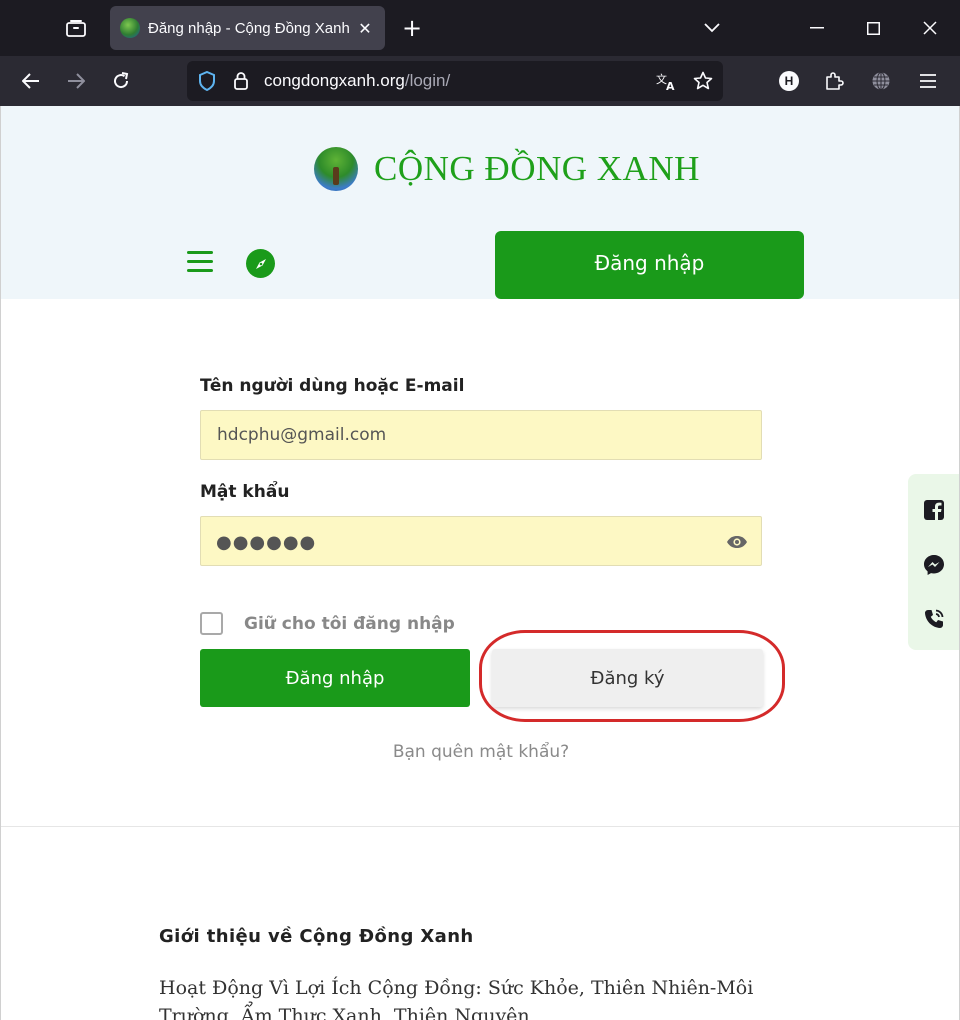 The height and width of the screenshot is (1020, 960). I want to click on lock-icon, so click(241, 81).